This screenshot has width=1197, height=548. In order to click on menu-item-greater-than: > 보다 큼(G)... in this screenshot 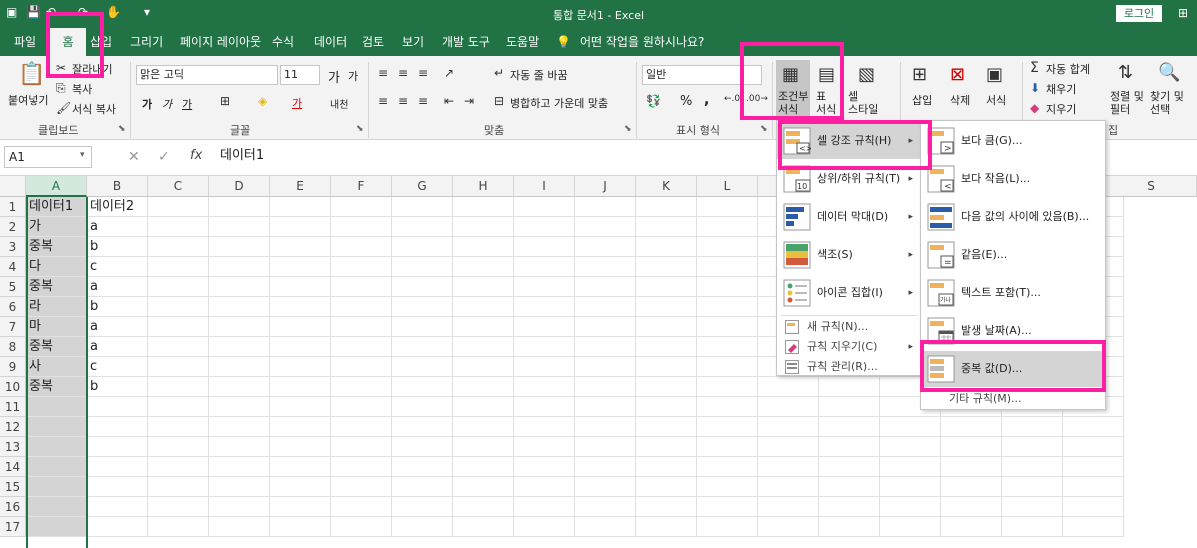, I will do `click(1013, 141)`.